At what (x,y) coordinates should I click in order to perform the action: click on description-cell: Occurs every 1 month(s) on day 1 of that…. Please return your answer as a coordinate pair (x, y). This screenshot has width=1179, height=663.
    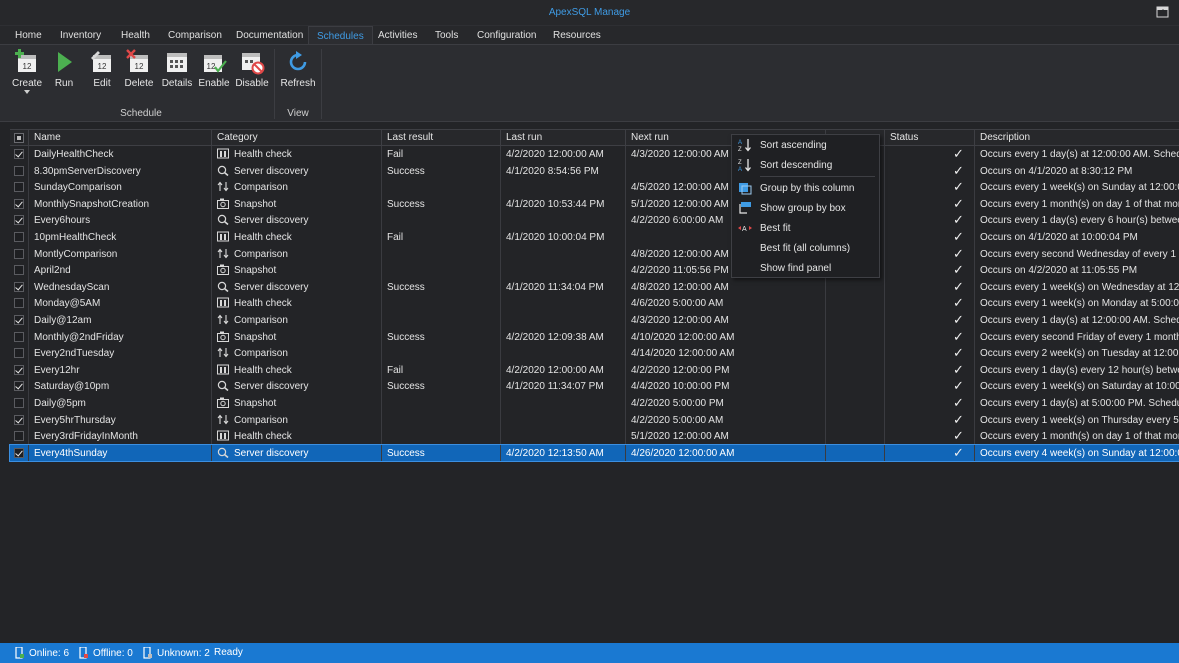
    Looking at the image, I should click on (1076, 436).